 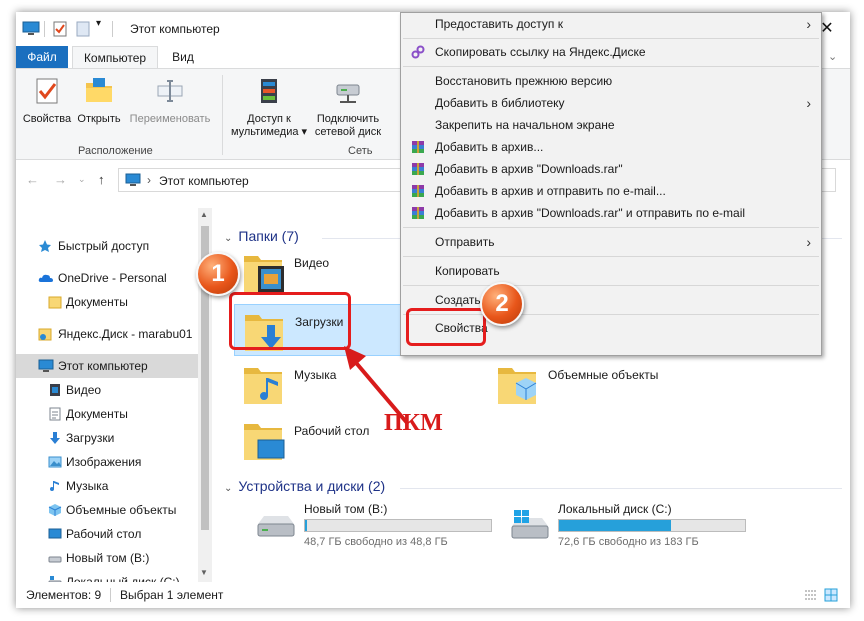 What do you see at coordinates (55, 533) in the screenshot?
I see `desktop-icon` at bounding box center [55, 533].